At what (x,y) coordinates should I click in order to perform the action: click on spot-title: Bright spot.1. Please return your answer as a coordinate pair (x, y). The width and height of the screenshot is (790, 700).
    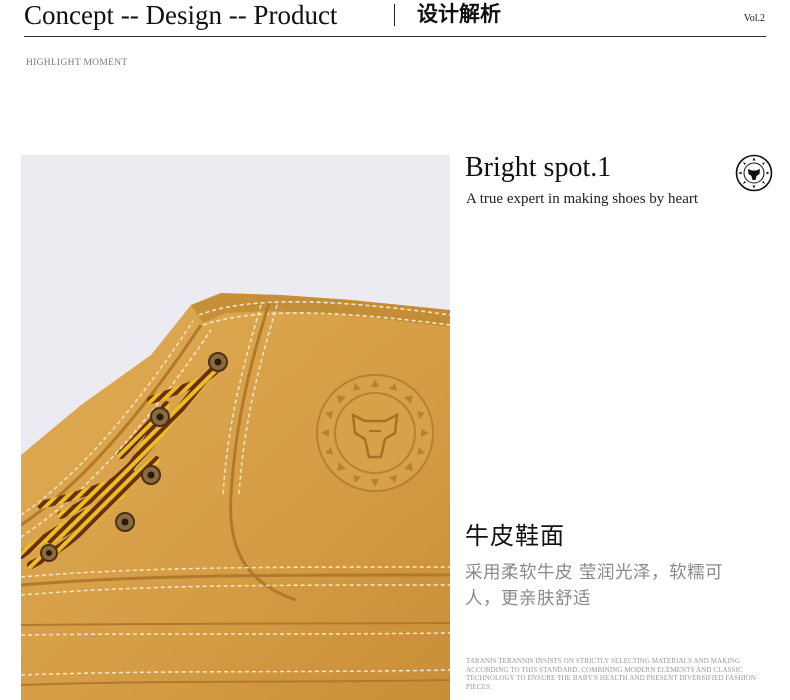
    Looking at the image, I should click on (538, 167).